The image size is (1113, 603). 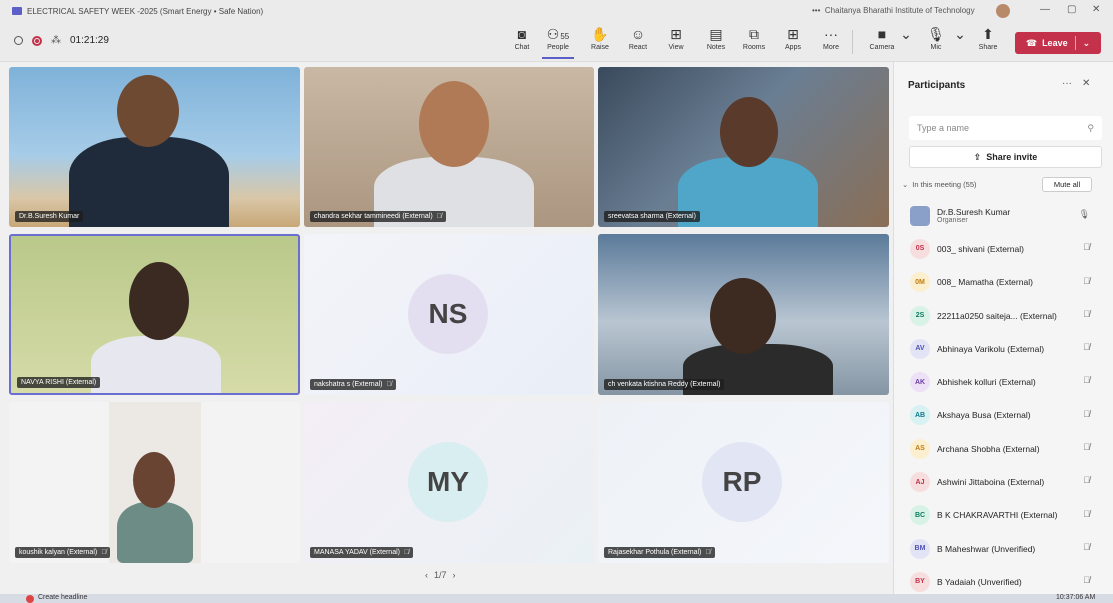 I want to click on leave-button: ☎ Leave ⌄, so click(x=1058, y=43).